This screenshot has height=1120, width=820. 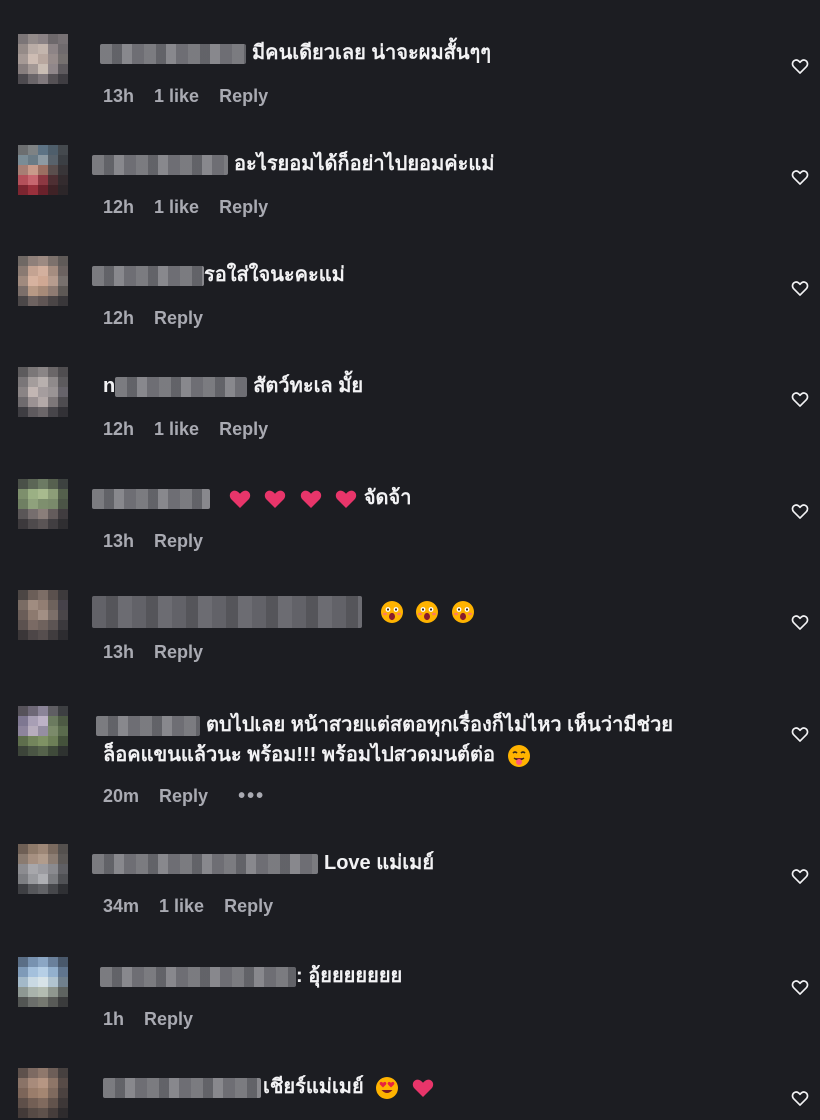 What do you see at coordinates (421, 863) in the screenshot?
I see `comment-text: Love แม่เมย์` at bounding box center [421, 863].